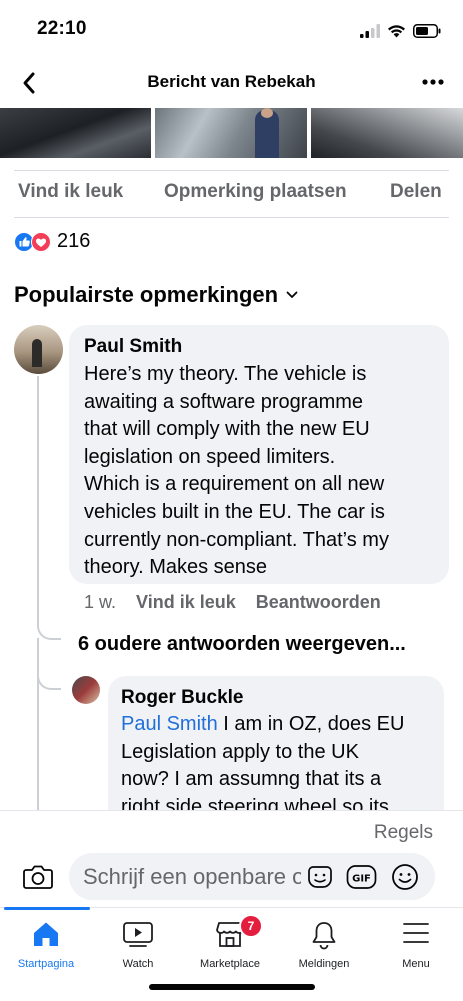 This screenshot has height=1001, width=463. I want to click on comment-line: theory. Makes sense, so click(176, 567).